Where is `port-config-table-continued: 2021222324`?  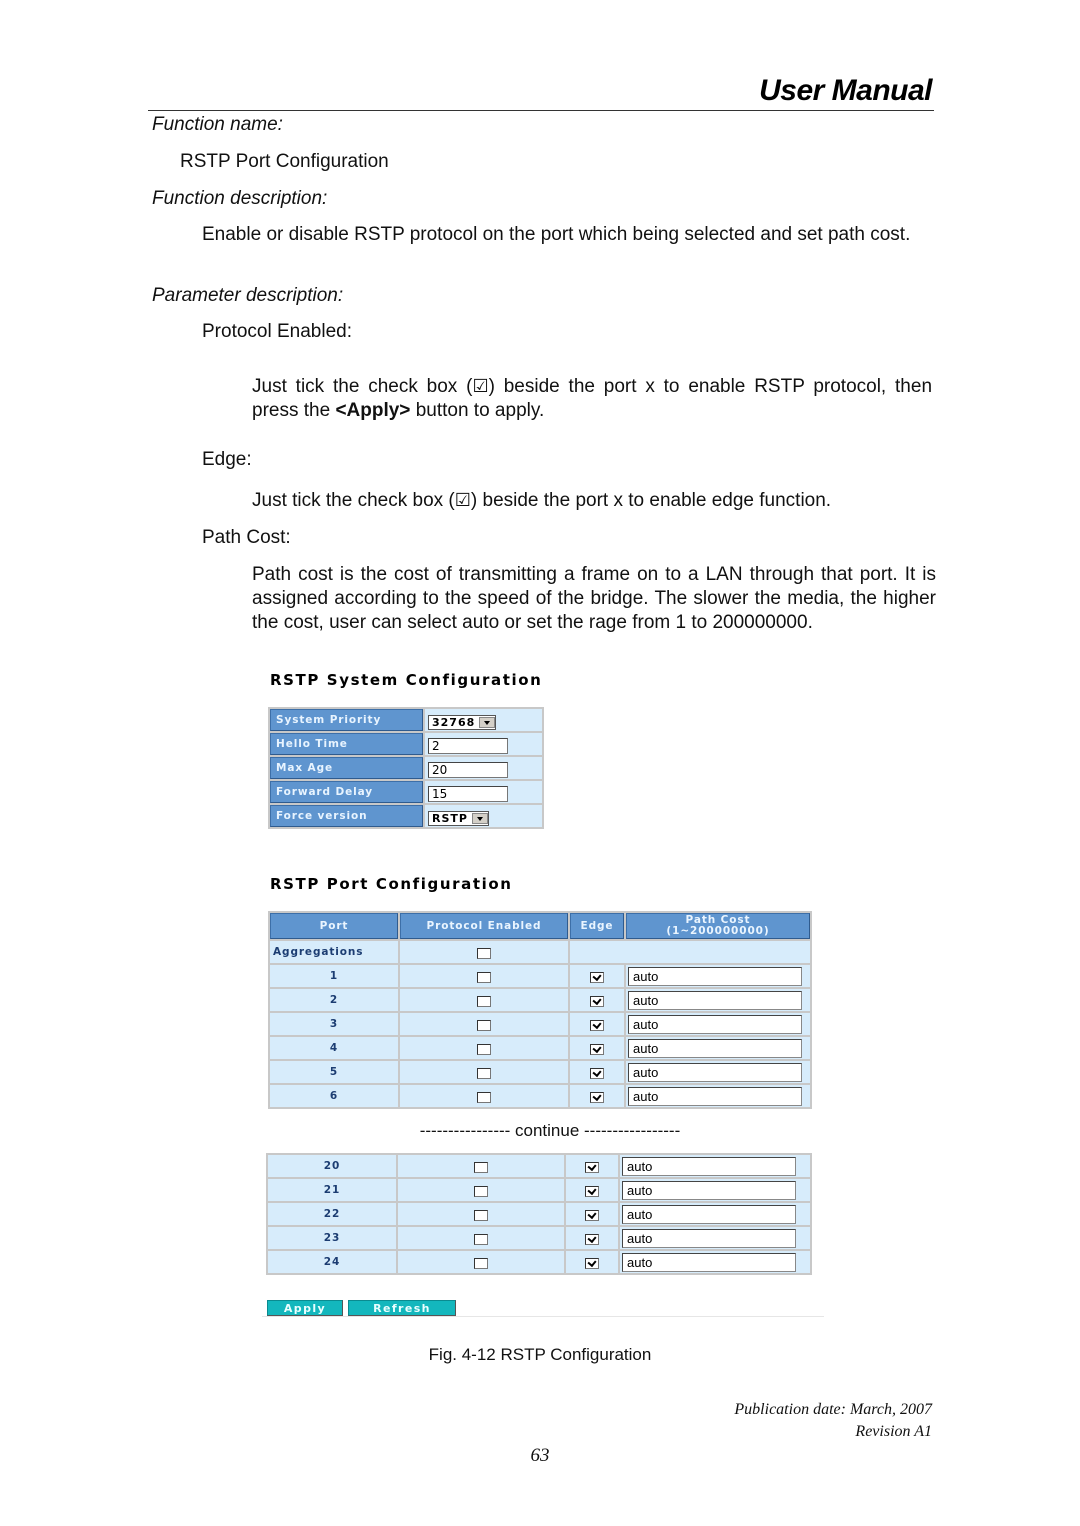 port-config-table-continued: 2021222324 is located at coordinates (539, 1214).